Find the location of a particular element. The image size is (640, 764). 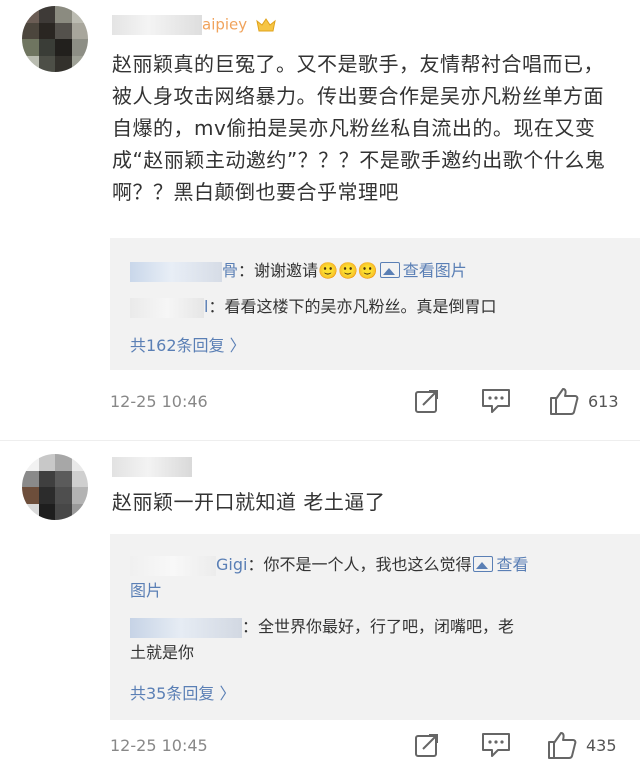

comment-text: 赵丽颖一开口就知道 老土逼了 is located at coordinates (249, 502).